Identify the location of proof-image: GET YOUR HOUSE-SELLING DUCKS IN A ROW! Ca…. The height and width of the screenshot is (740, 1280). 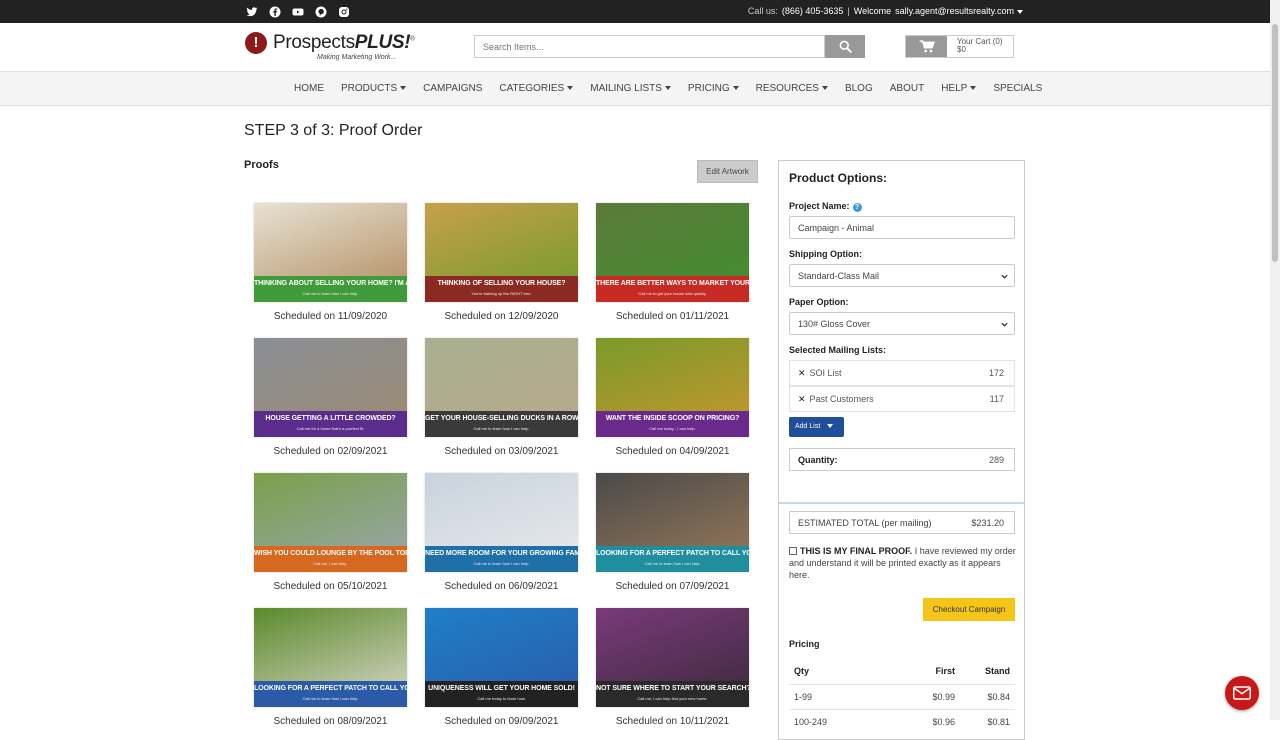
(501, 387).